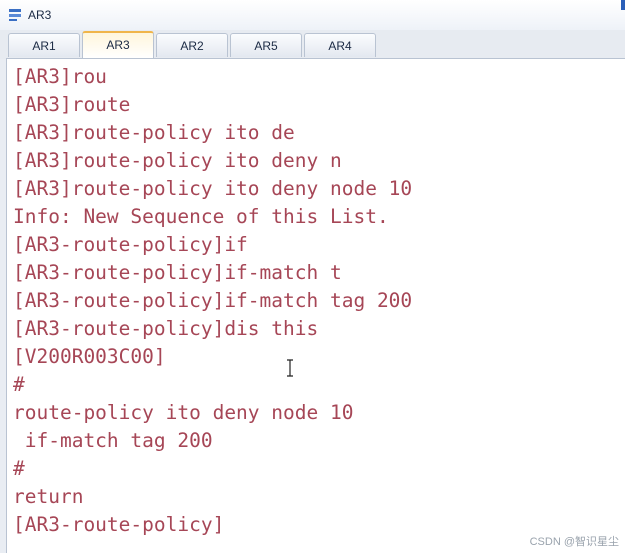  What do you see at coordinates (340, 45) in the screenshot?
I see `tab-ar4: AR4` at bounding box center [340, 45].